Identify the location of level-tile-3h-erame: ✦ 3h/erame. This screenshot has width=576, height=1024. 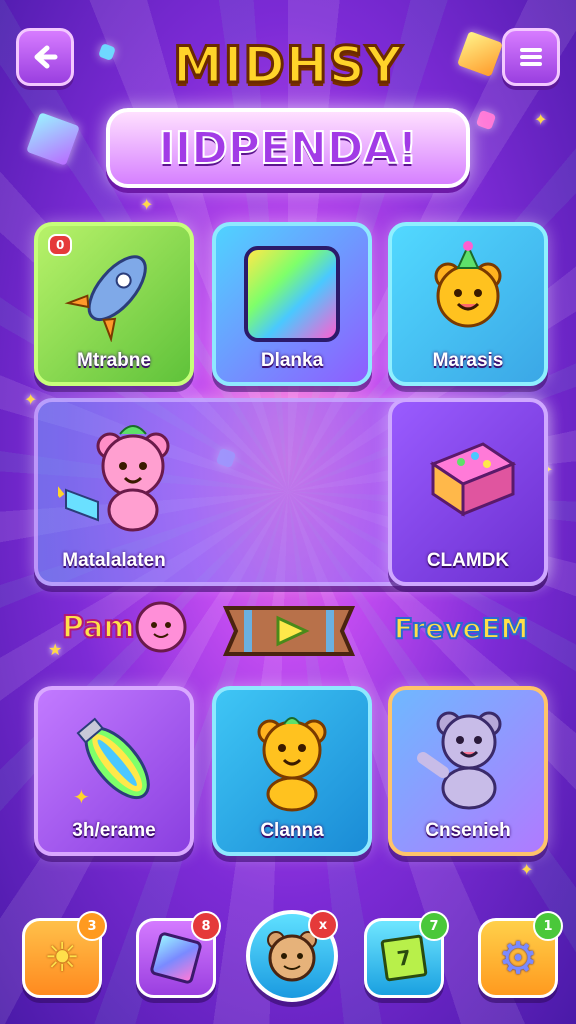
(114, 771).